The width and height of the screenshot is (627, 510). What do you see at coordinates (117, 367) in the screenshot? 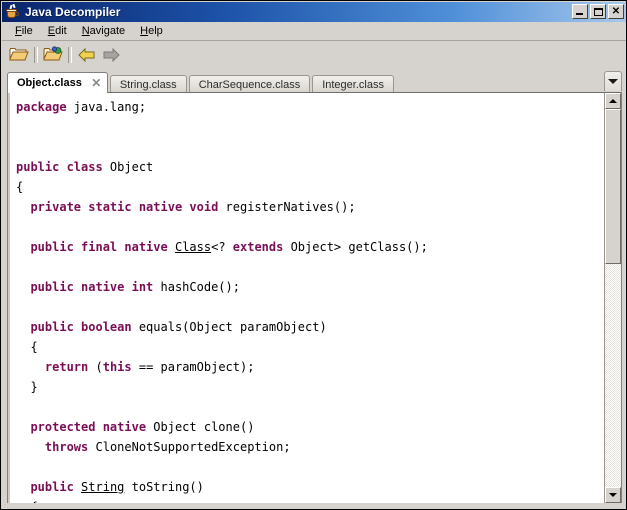
I see `code-token-kw: this` at bounding box center [117, 367].